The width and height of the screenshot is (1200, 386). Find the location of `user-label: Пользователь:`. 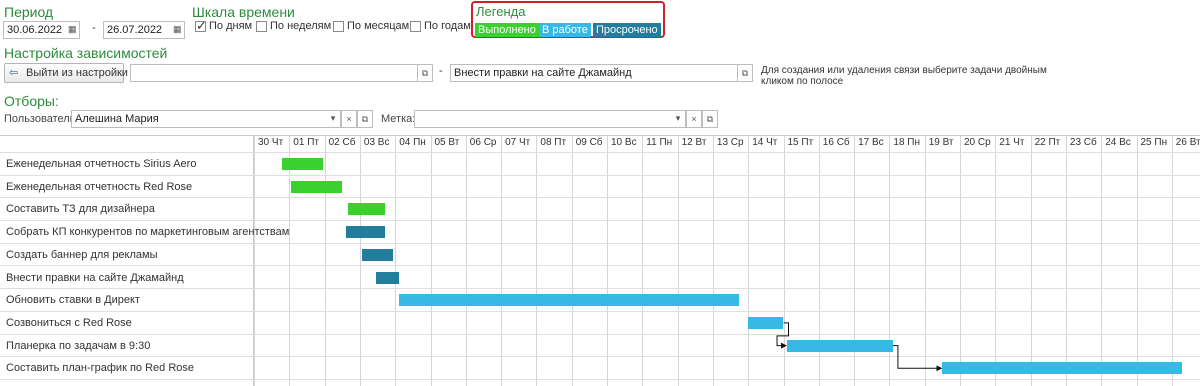

user-label: Пользователь: is located at coordinates (41, 119).